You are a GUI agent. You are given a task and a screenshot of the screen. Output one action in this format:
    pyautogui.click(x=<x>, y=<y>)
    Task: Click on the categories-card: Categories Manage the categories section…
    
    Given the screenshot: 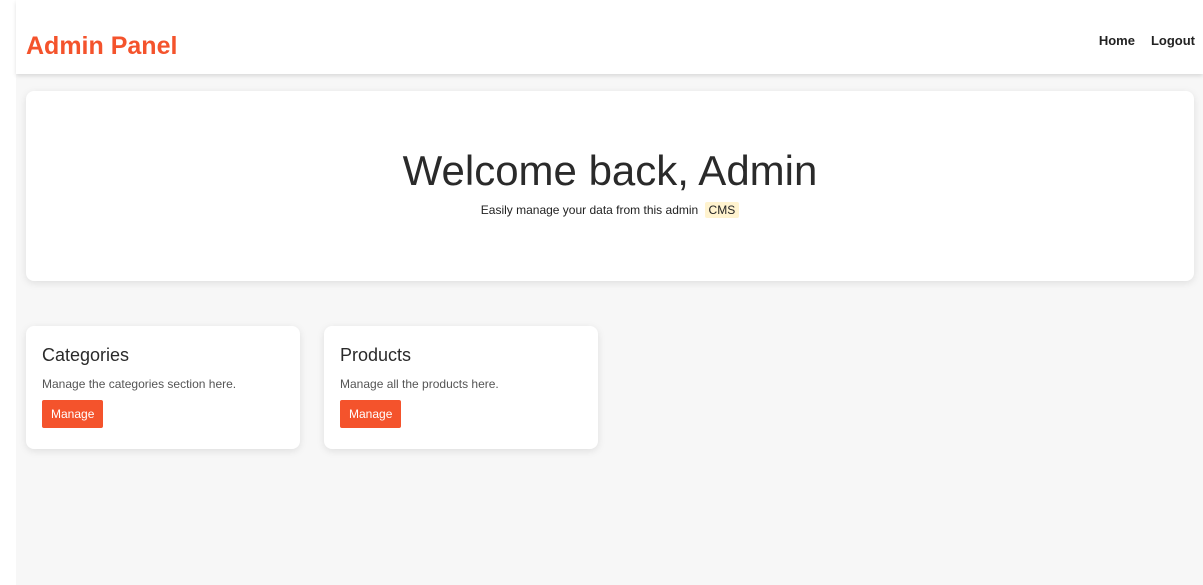 What is the action you would take?
    pyautogui.click(x=163, y=387)
    